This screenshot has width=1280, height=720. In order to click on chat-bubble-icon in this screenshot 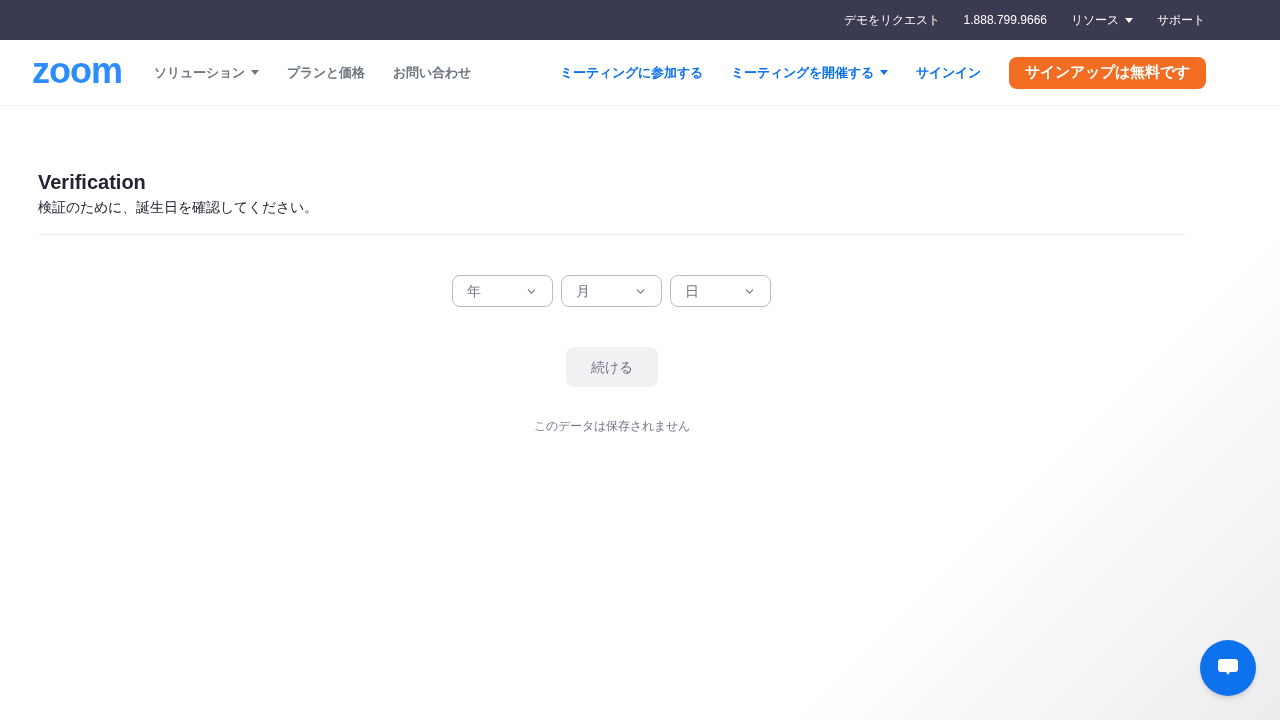, I will do `click(1228, 668)`.